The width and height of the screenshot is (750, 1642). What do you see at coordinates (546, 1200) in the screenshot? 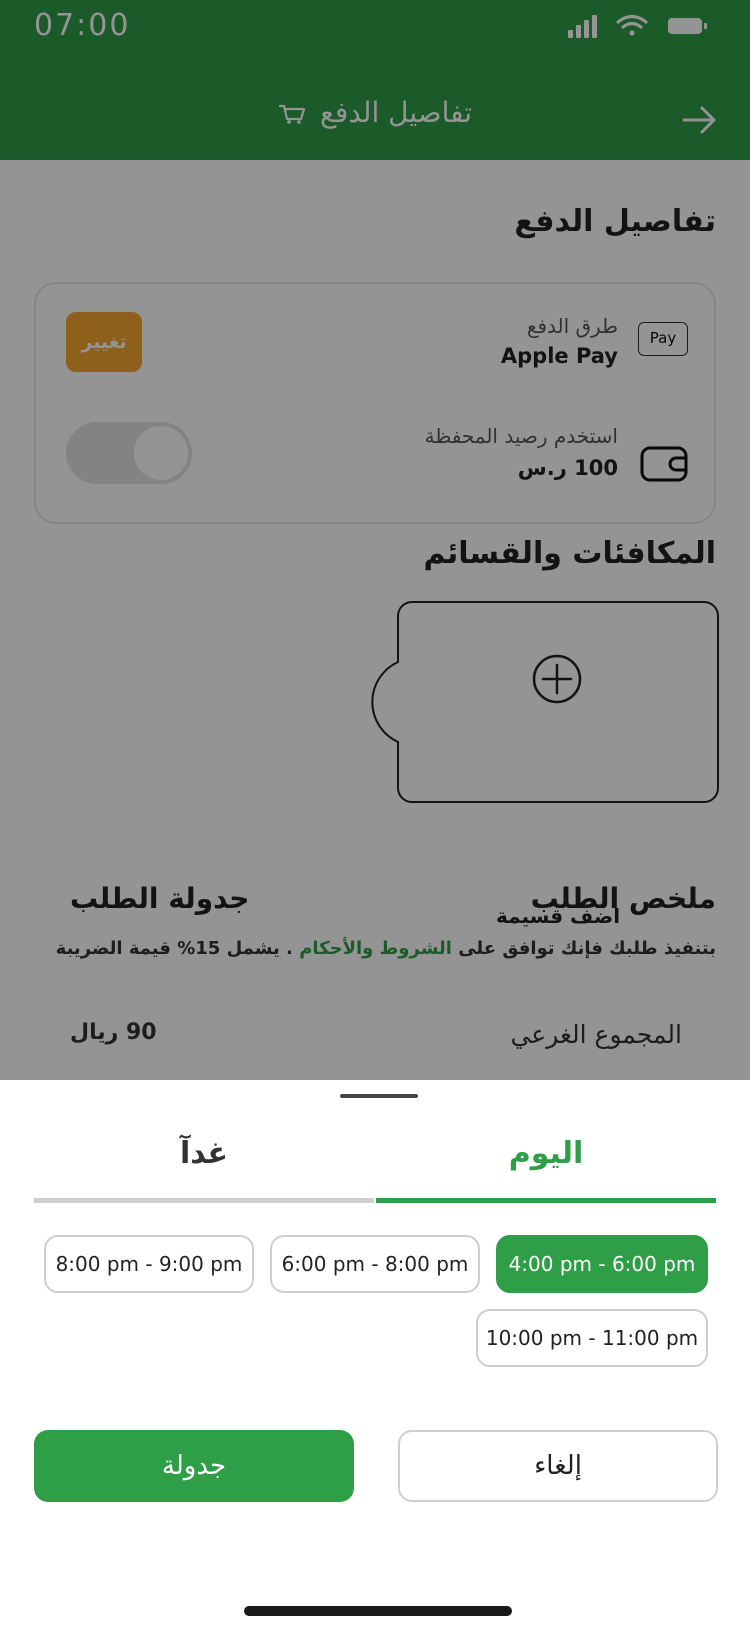
I see `tab-today-indicator` at bounding box center [546, 1200].